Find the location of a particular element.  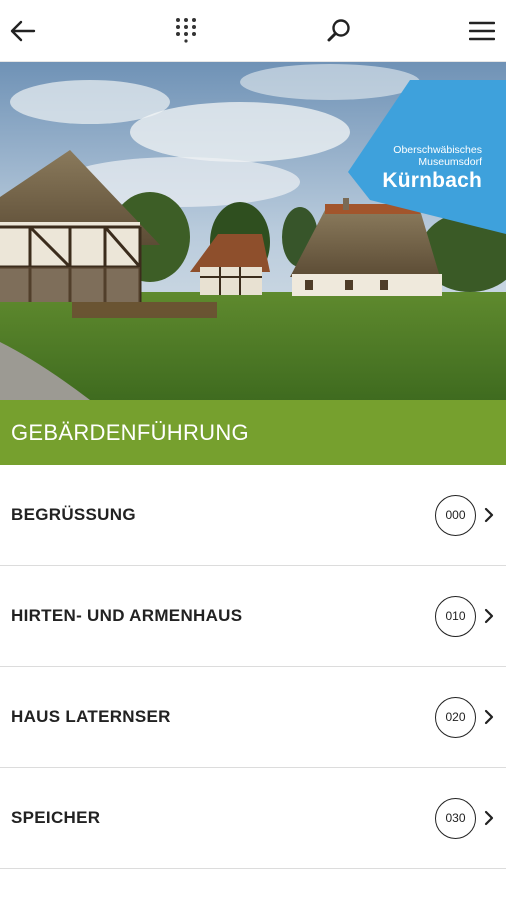

search-icon is located at coordinates (338, 30).